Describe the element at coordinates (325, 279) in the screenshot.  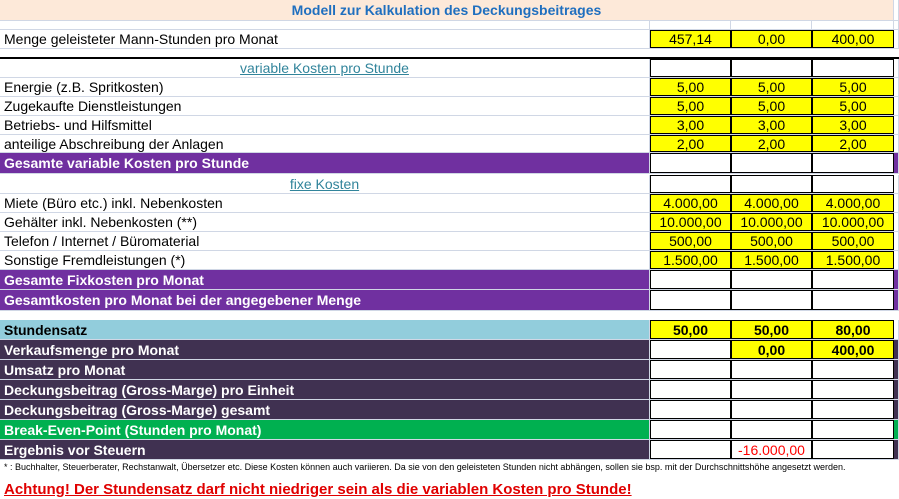
I see `row-label: Gesamte Fixkosten pro Monat` at that location.